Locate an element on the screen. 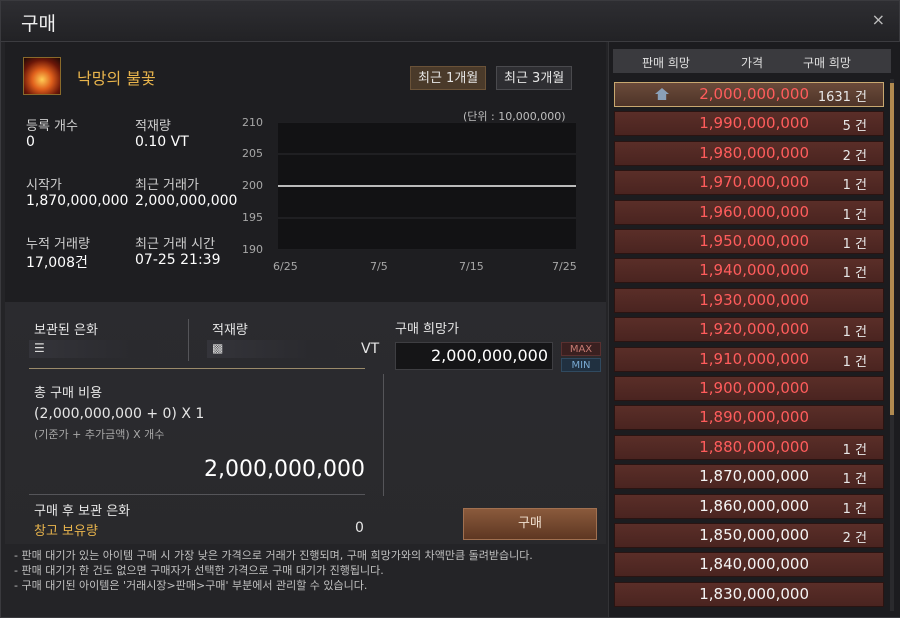  weight-label: 적재량 is located at coordinates (230, 330).